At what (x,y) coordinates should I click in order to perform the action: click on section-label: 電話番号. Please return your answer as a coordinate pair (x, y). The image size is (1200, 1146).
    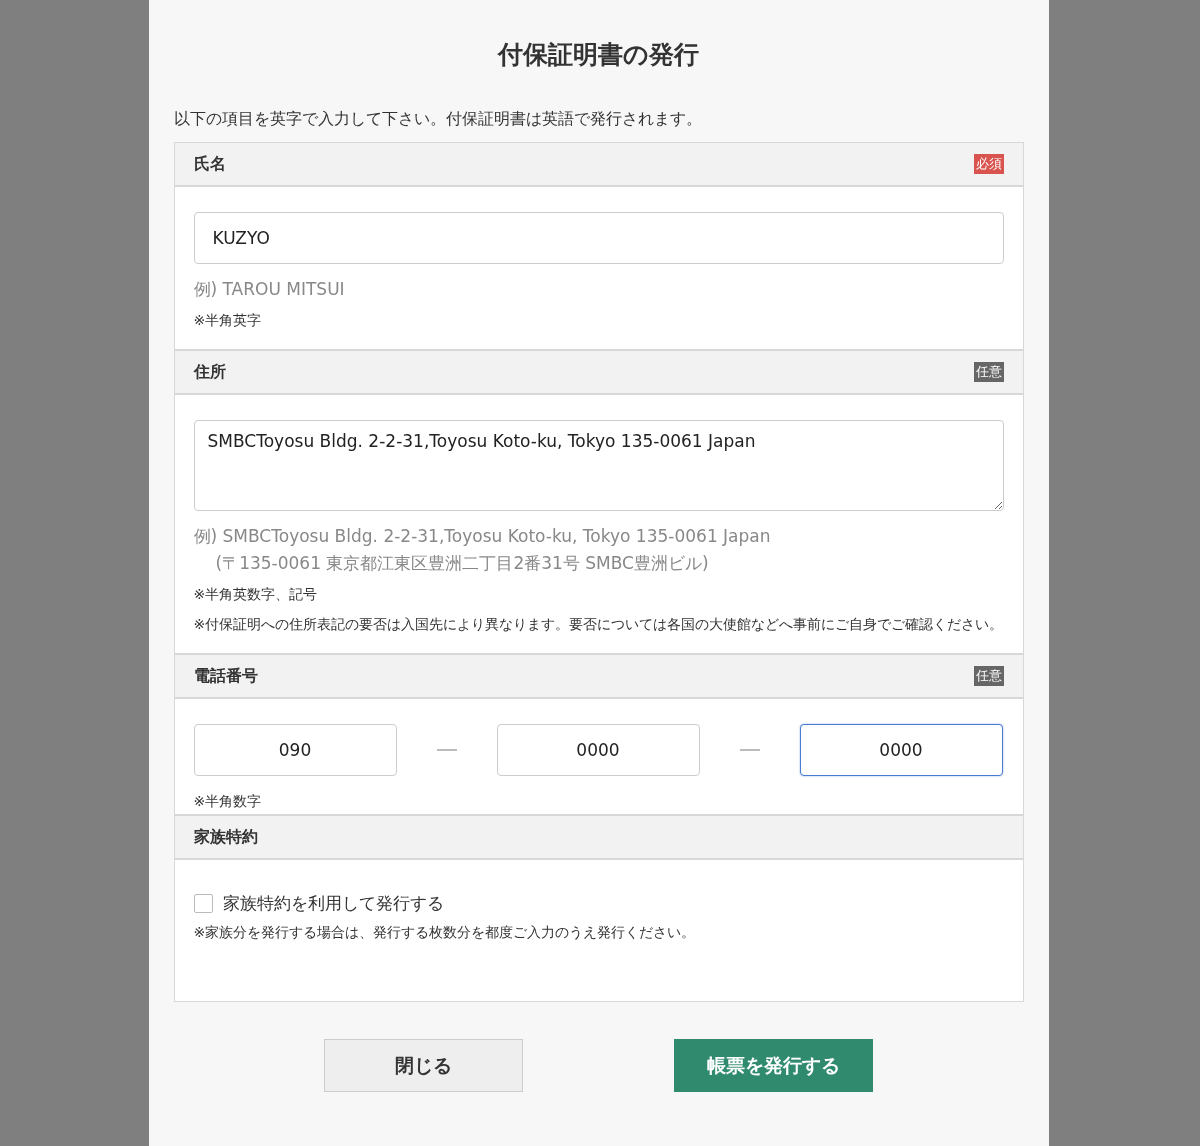
    Looking at the image, I should click on (225, 676).